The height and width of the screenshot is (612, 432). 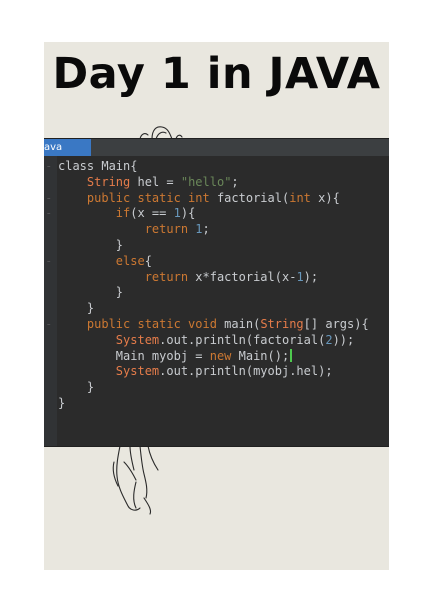 I want to click on code-token: x*factorial(x-, so click(x=242, y=276).